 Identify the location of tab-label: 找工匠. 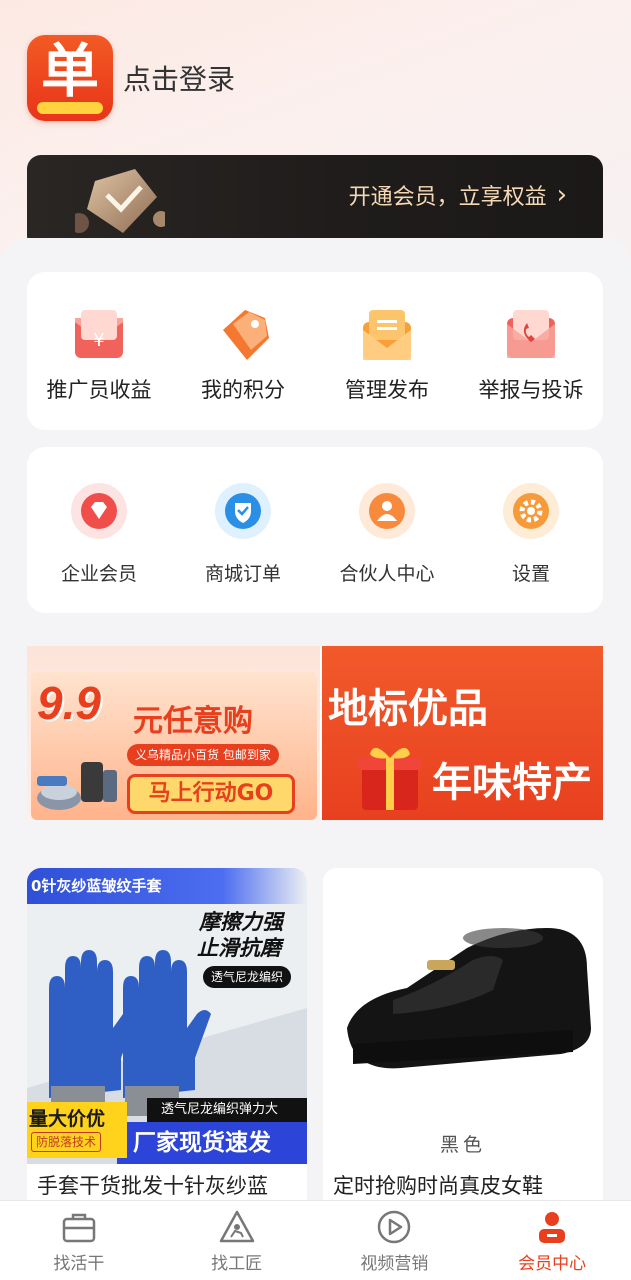
(237, 1264).